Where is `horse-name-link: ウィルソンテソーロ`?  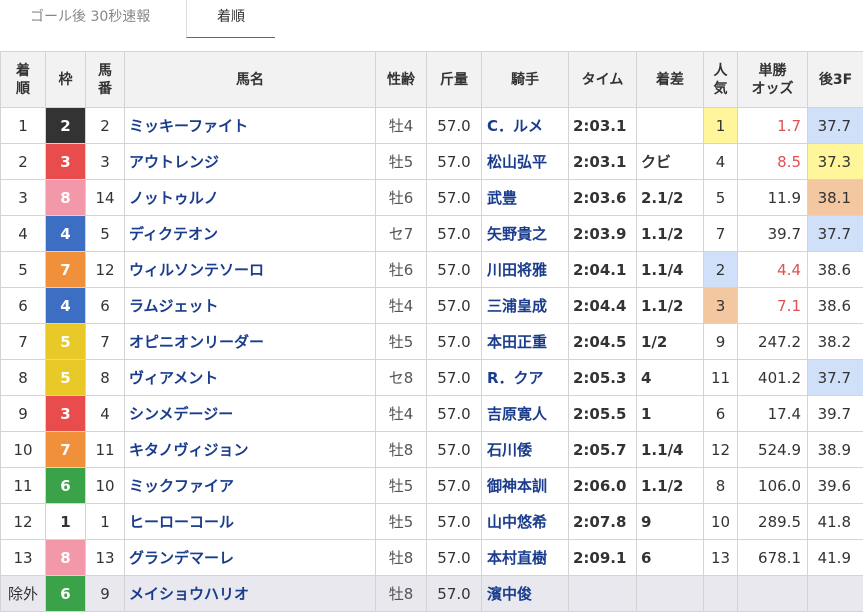 horse-name-link: ウィルソンテソーロ is located at coordinates (250, 269).